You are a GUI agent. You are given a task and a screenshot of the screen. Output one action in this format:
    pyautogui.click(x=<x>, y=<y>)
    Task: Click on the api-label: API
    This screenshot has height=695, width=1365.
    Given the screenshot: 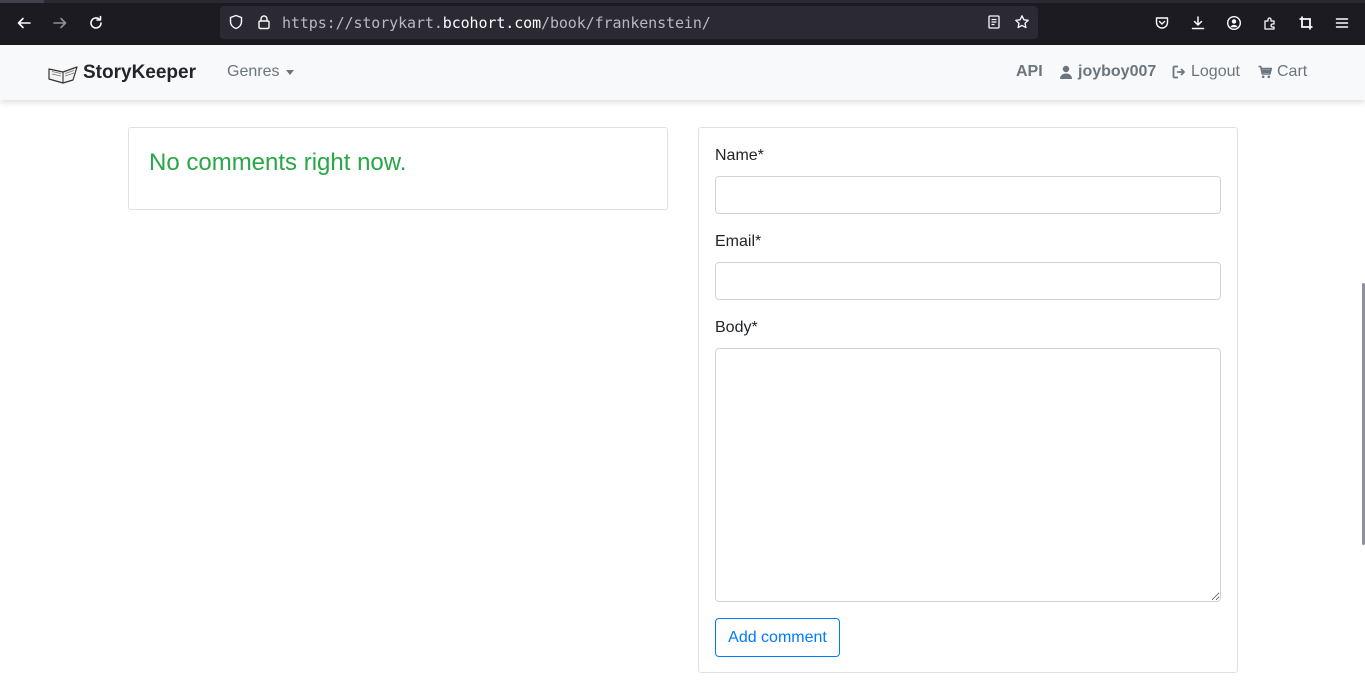 What is the action you would take?
    pyautogui.click(x=1029, y=71)
    